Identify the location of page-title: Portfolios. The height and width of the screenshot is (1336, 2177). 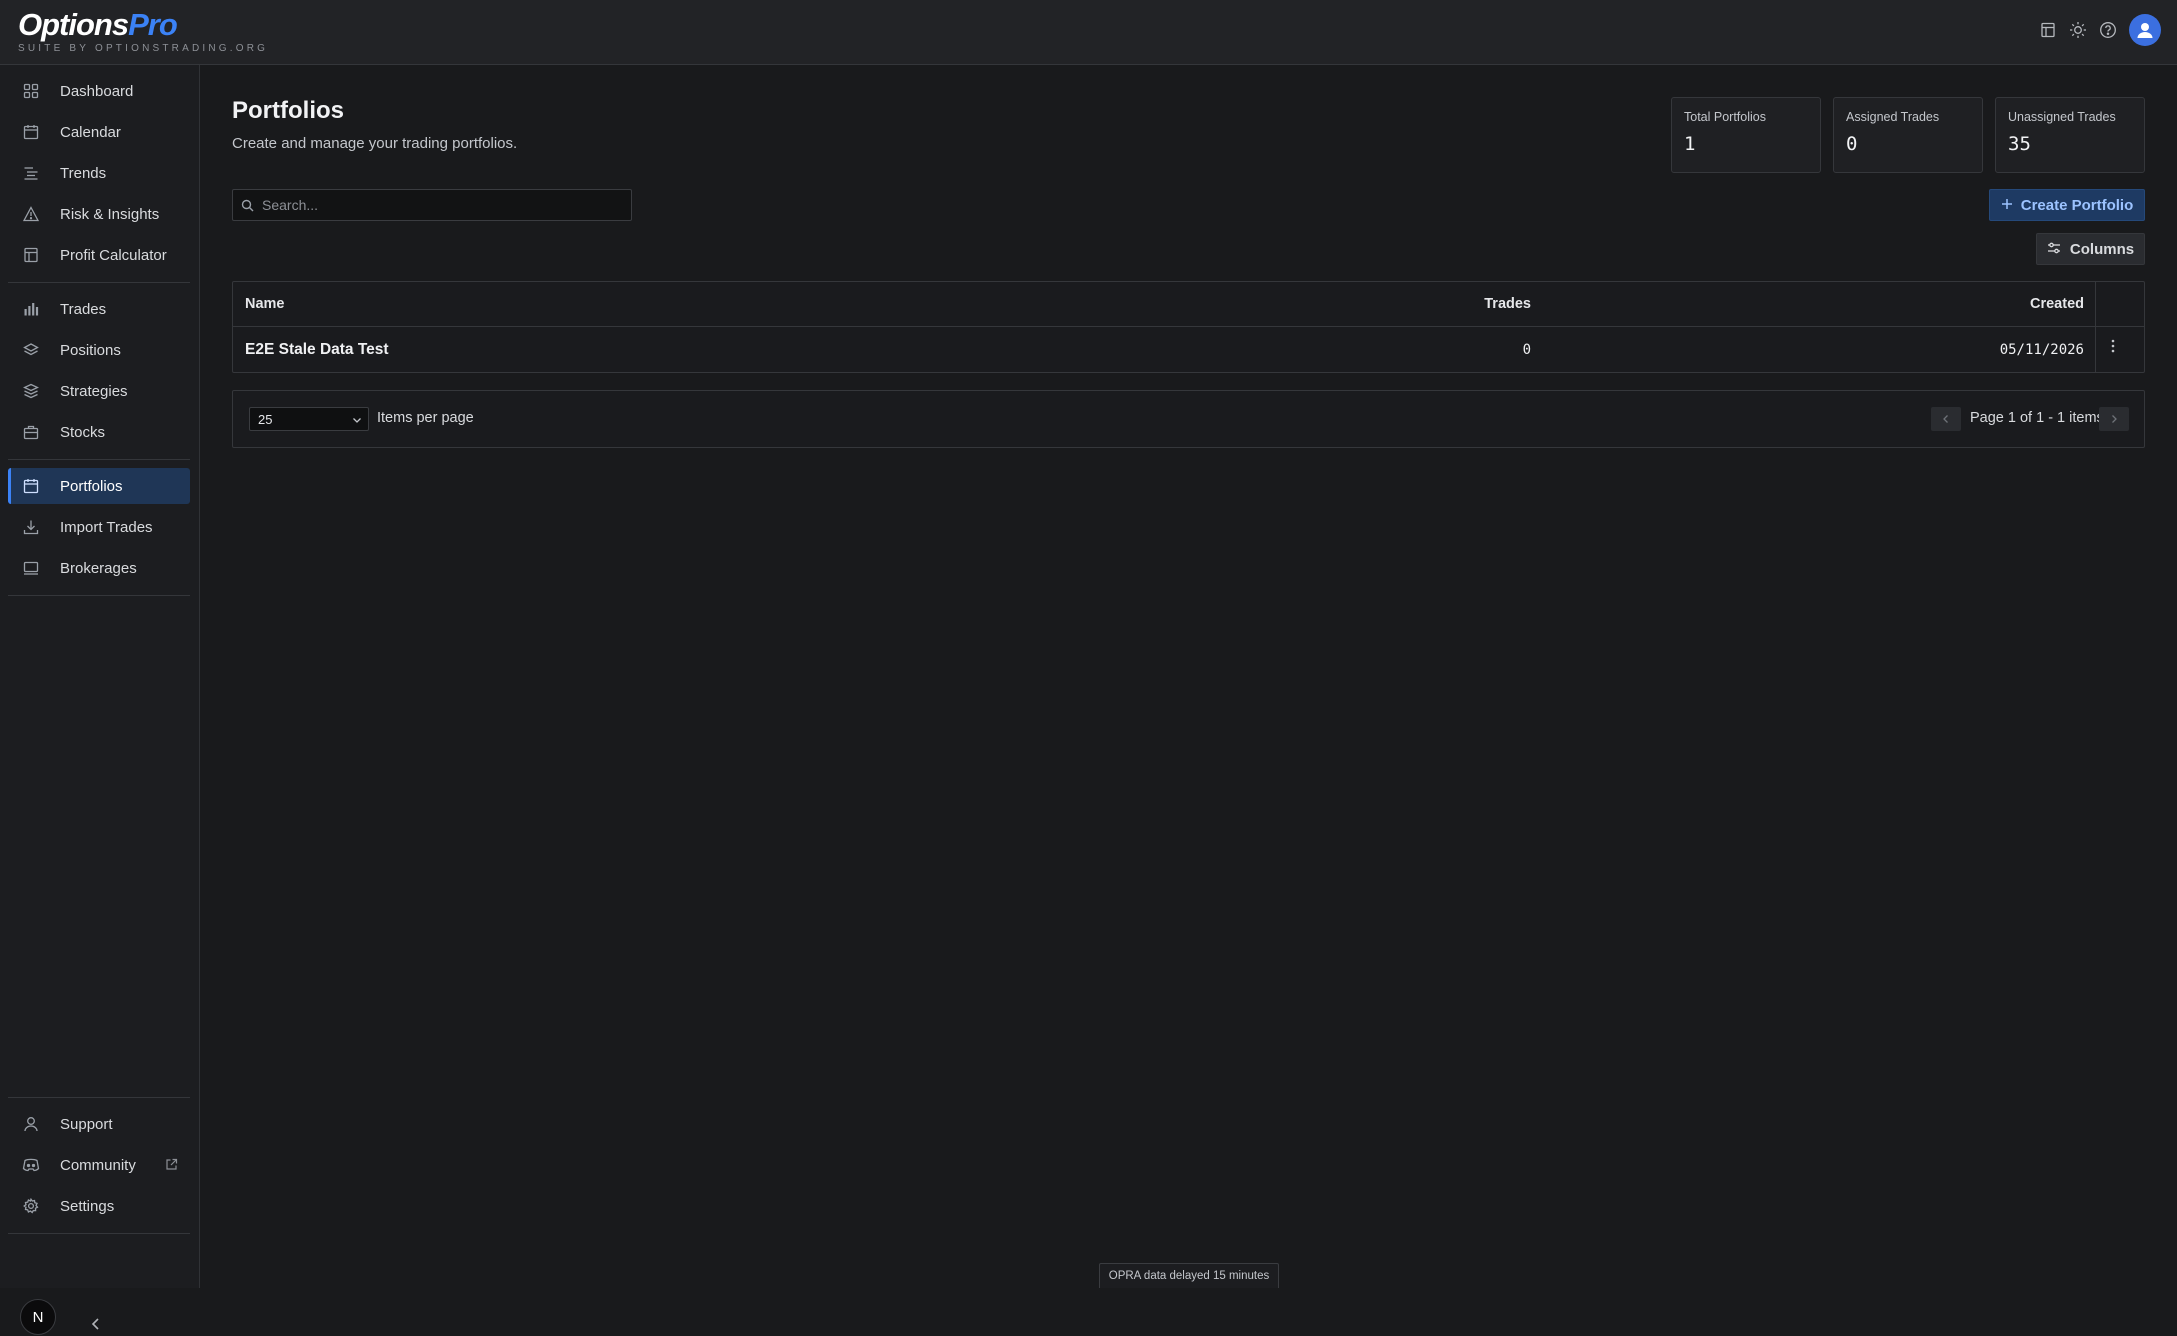
(288, 110).